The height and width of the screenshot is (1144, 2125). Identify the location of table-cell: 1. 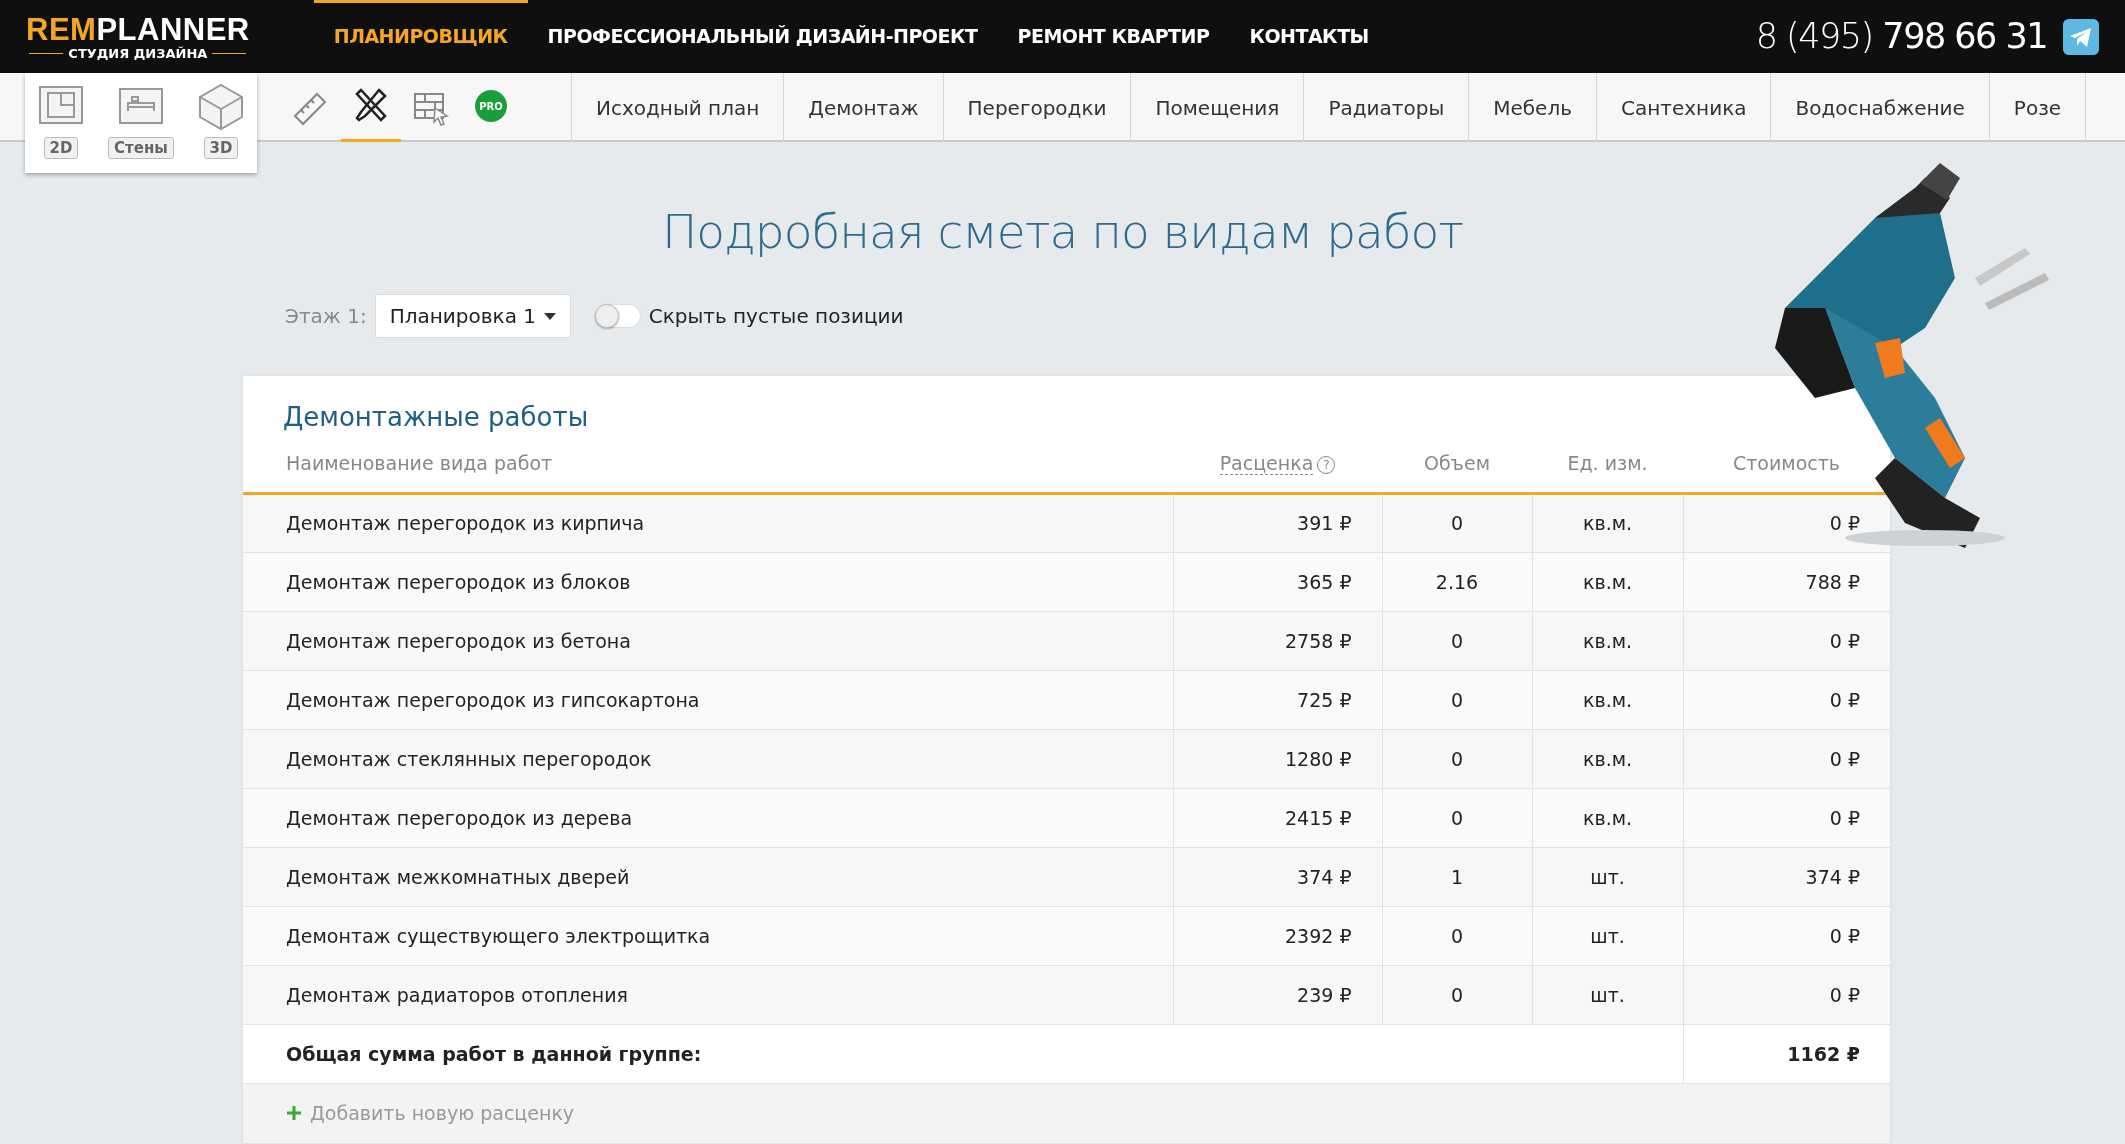
(1457, 877).